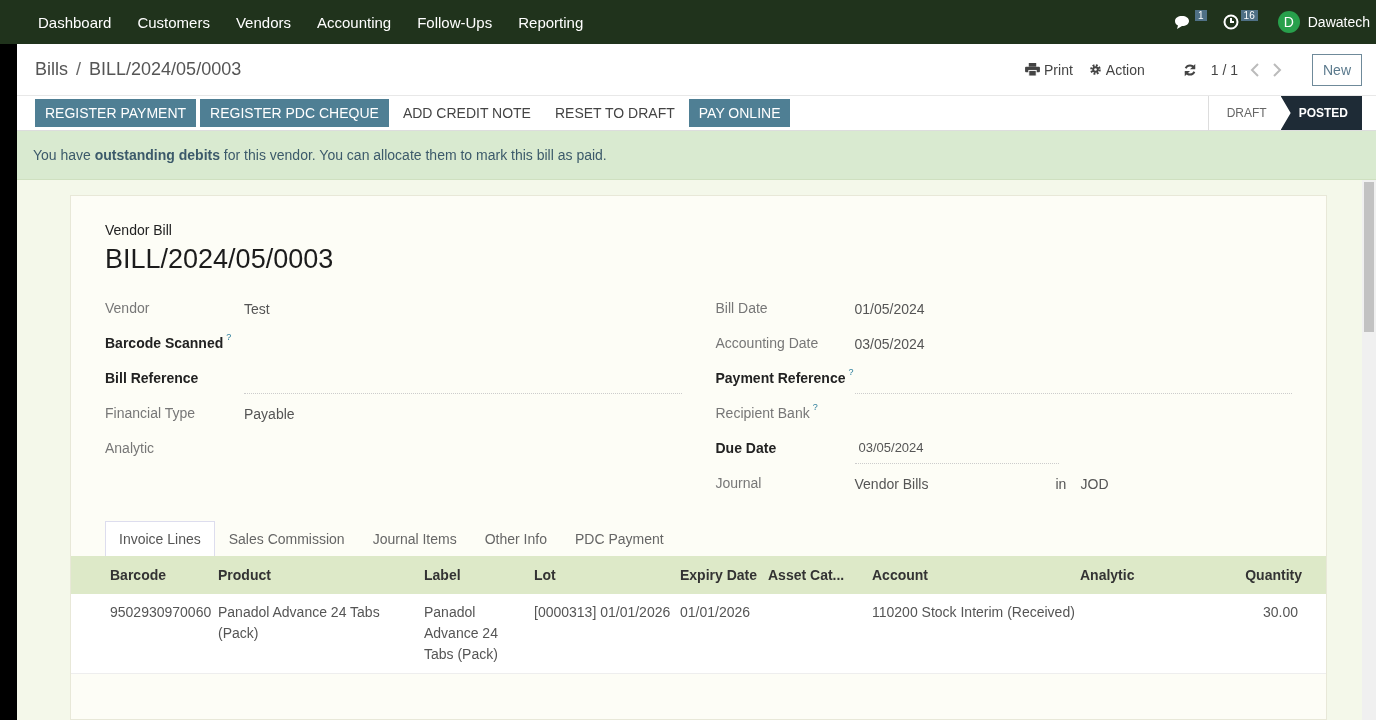 This screenshot has height=720, width=1376. What do you see at coordinates (603, 612) in the screenshot?
I see `table-cell-text: [0000313] 01/01/2026` at bounding box center [603, 612].